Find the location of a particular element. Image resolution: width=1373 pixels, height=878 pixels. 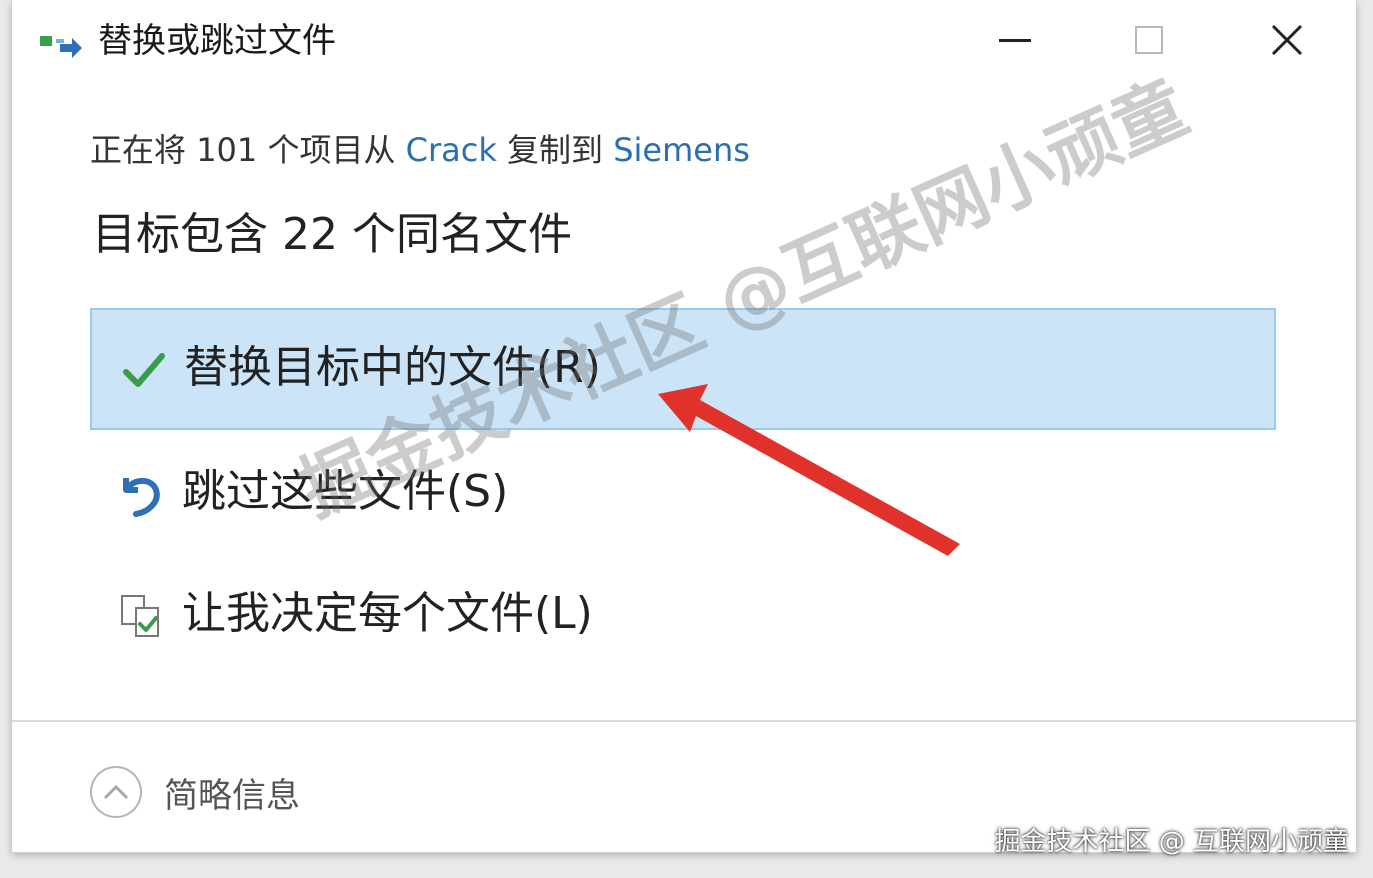

option-replace-files: 替换目标中的文件(R) is located at coordinates (683, 369).